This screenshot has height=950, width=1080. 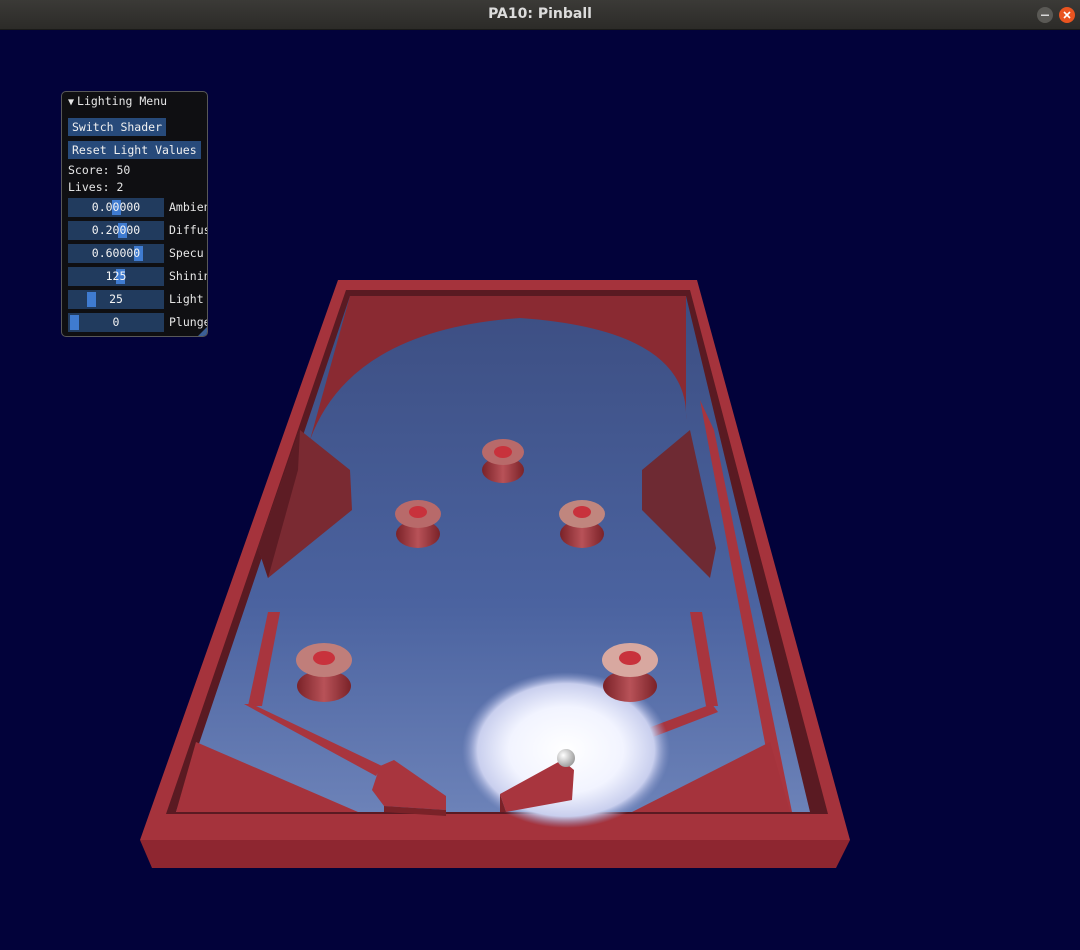 What do you see at coordinates (202, 331) in the screenshot?
I see `resize-grip` at bounding box center [202, 331].